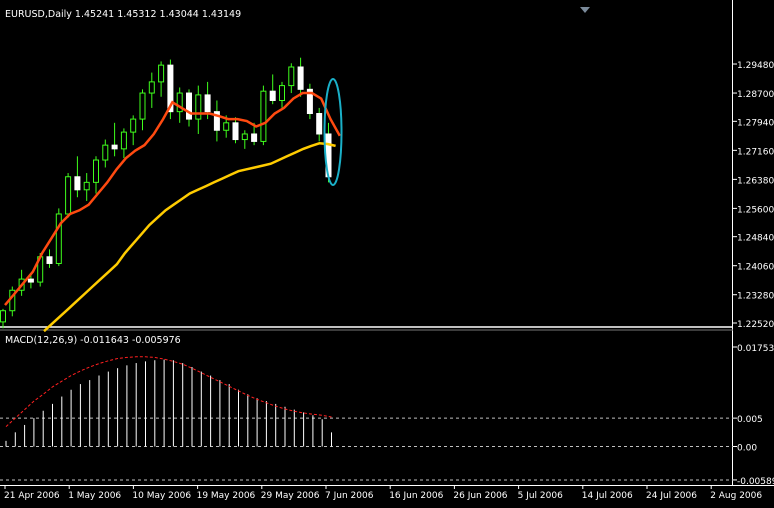  Describe the element at coordinates (94, 496) in the screenshot. I see `time-tick-label: 1 May 2006` at that location.